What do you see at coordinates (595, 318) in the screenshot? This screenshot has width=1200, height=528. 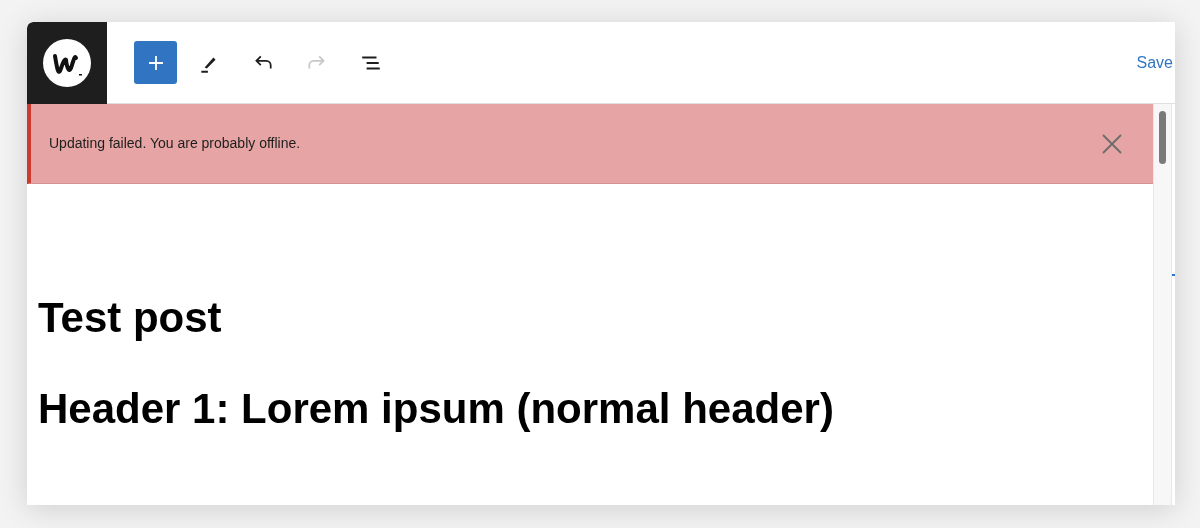 I see `post-title: Test post` at bounding box center [595, 318].